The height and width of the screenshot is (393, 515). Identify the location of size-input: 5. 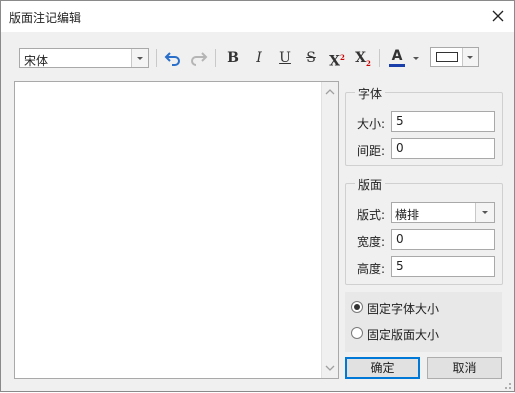
(443, 121).